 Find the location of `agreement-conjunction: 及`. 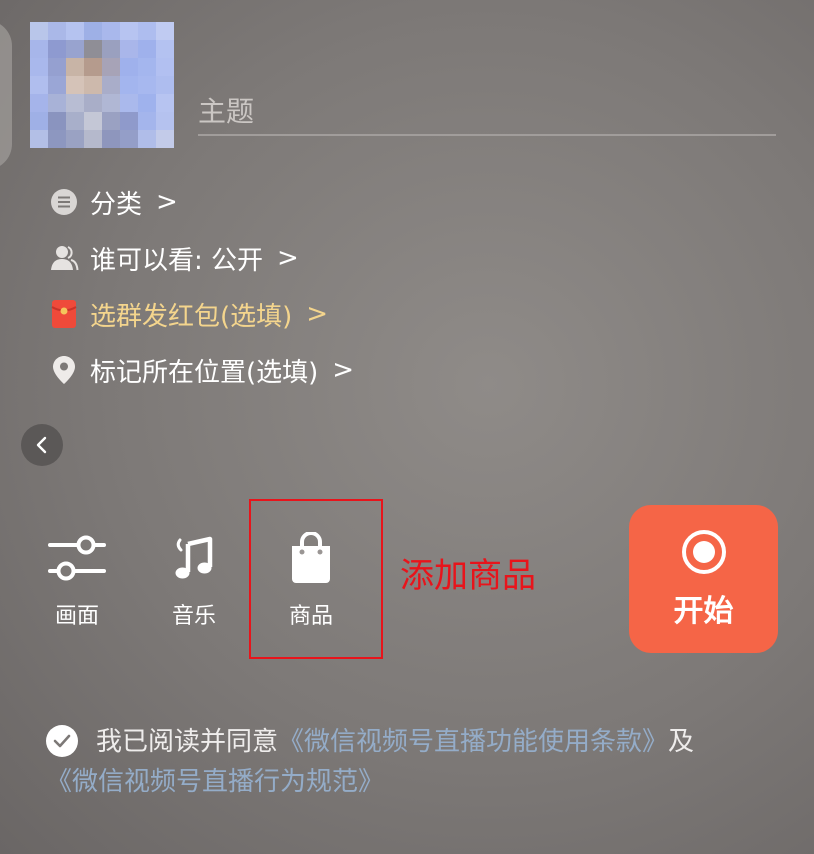

agreement-conjunction: 及 is located at coordinates (681, 742).